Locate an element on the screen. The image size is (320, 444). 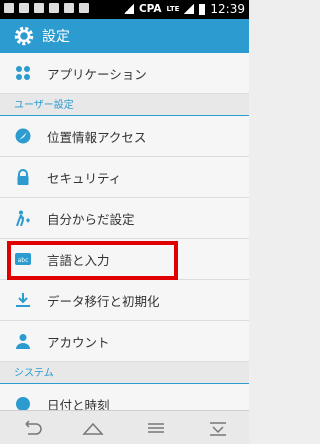
wifi-icon is located at coordinates (128, 9).